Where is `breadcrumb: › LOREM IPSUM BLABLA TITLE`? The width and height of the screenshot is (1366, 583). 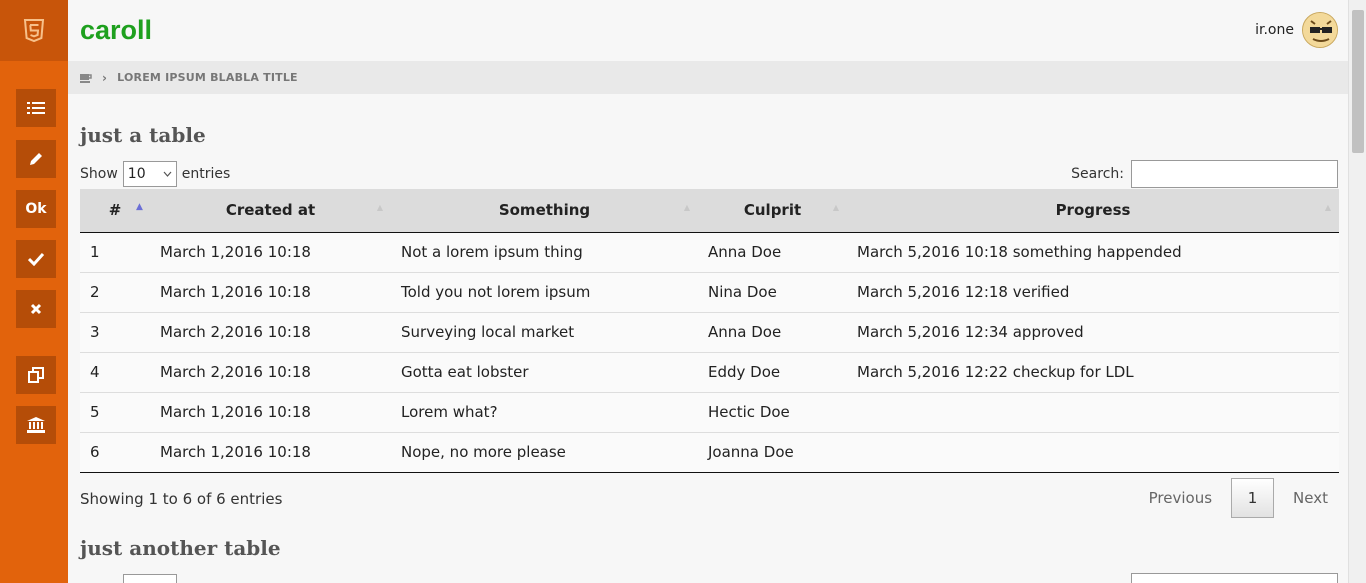
breadcrumb: › LOREM IPSUM BLABLA TITLE is located at coordinates (708, 77).